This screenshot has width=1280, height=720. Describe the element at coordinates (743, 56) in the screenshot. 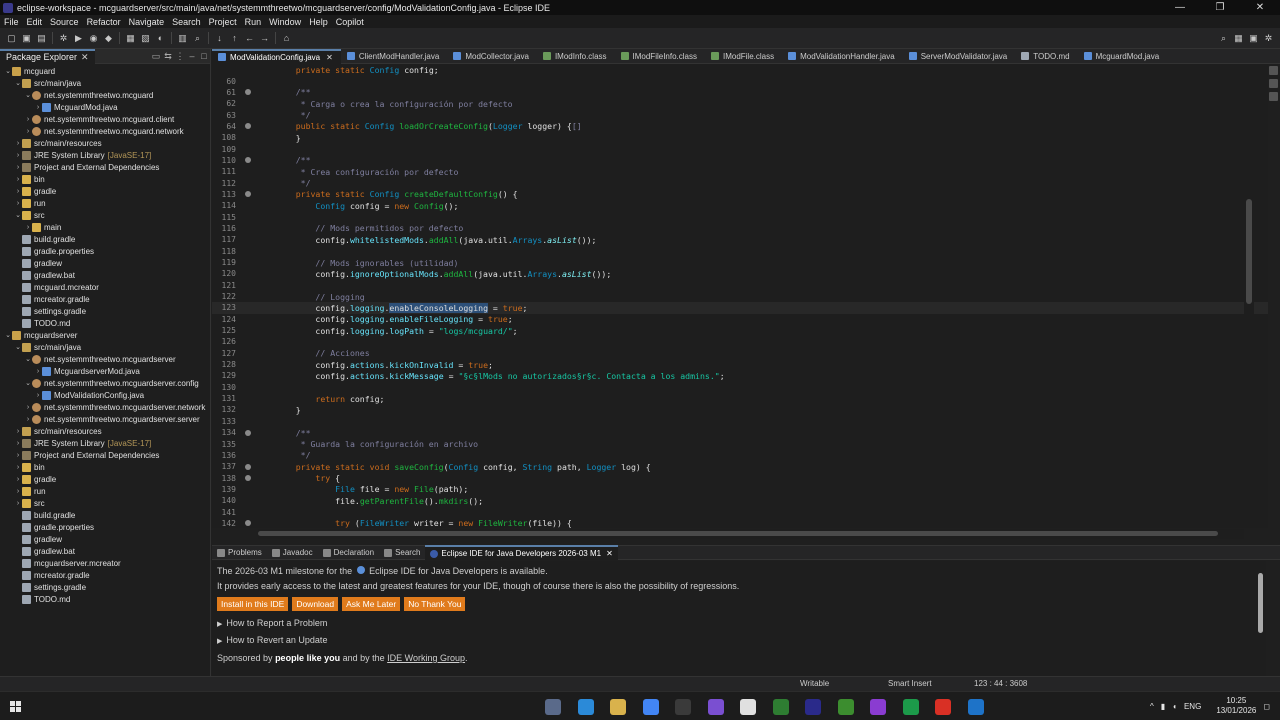

I see `editor-tab: IModFile.class` at that location.